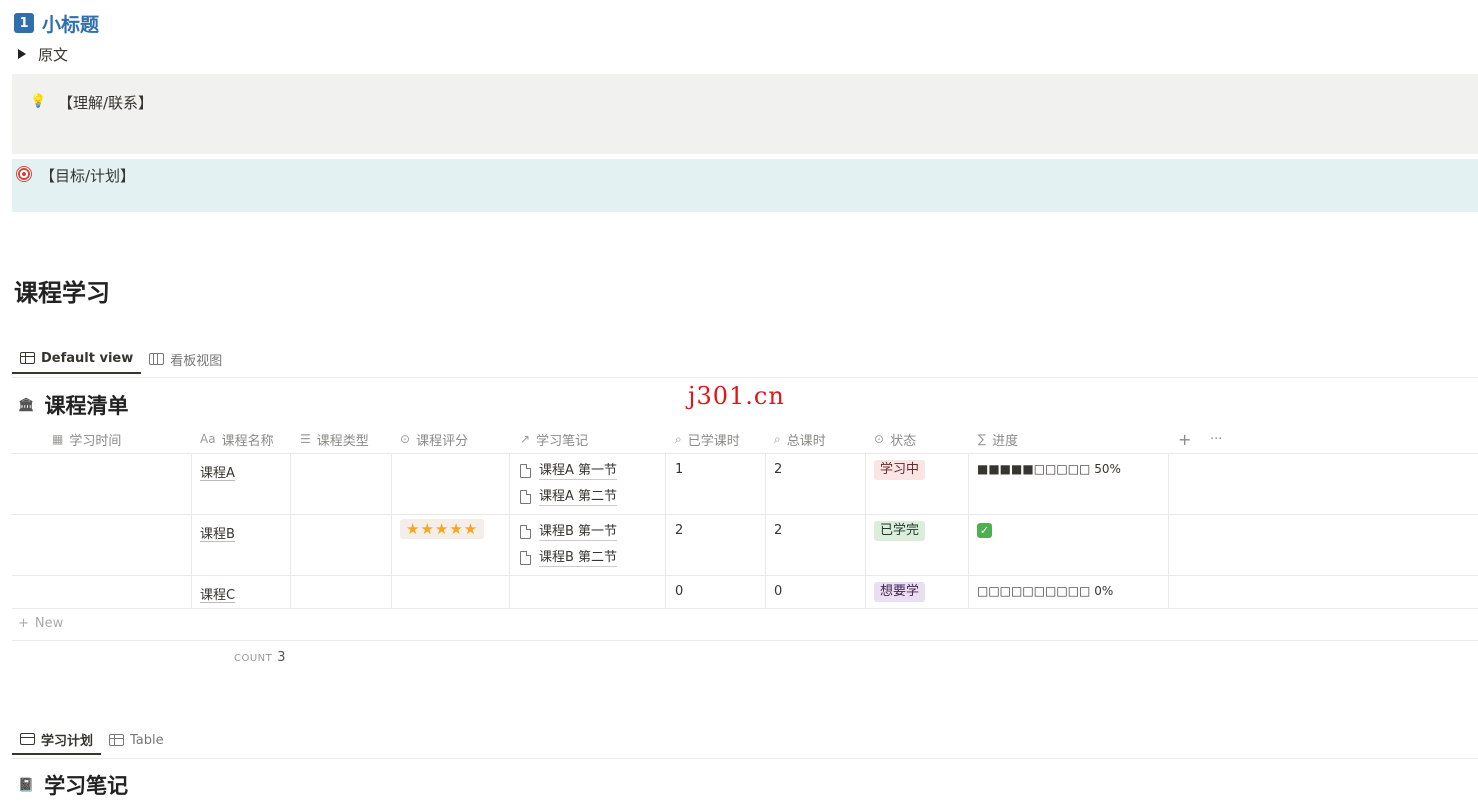  I want to click on add-property-button: +, so click(1184, 439).